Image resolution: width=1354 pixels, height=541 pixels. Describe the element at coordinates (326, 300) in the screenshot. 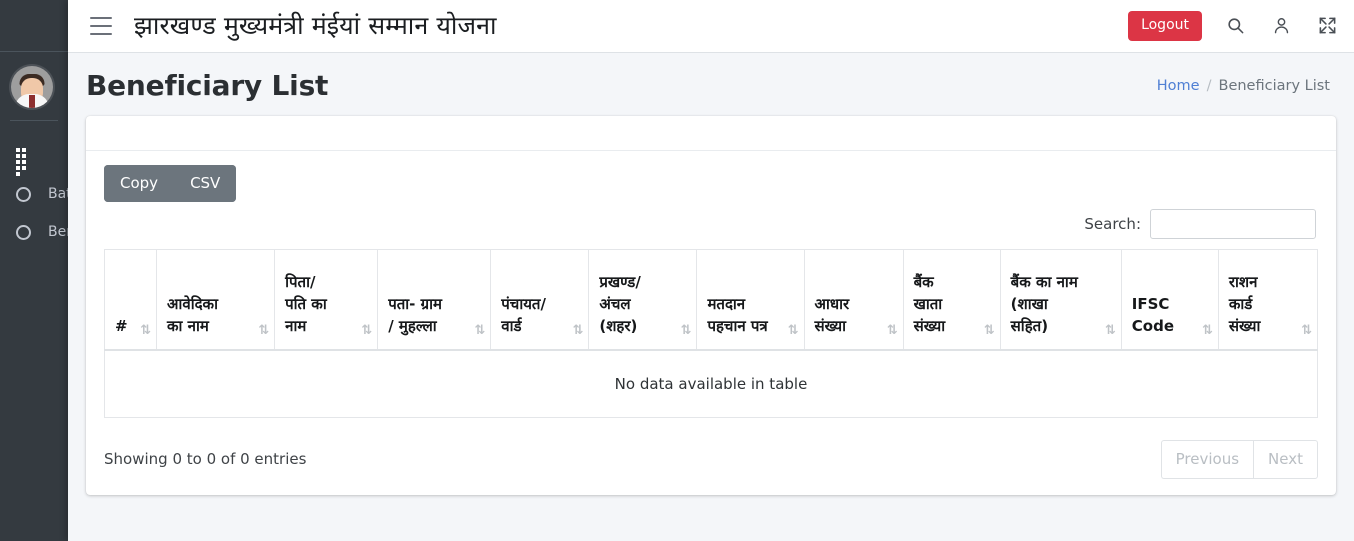

I see `column-header-father: पिता/पति का नाम ⇅` at that location.